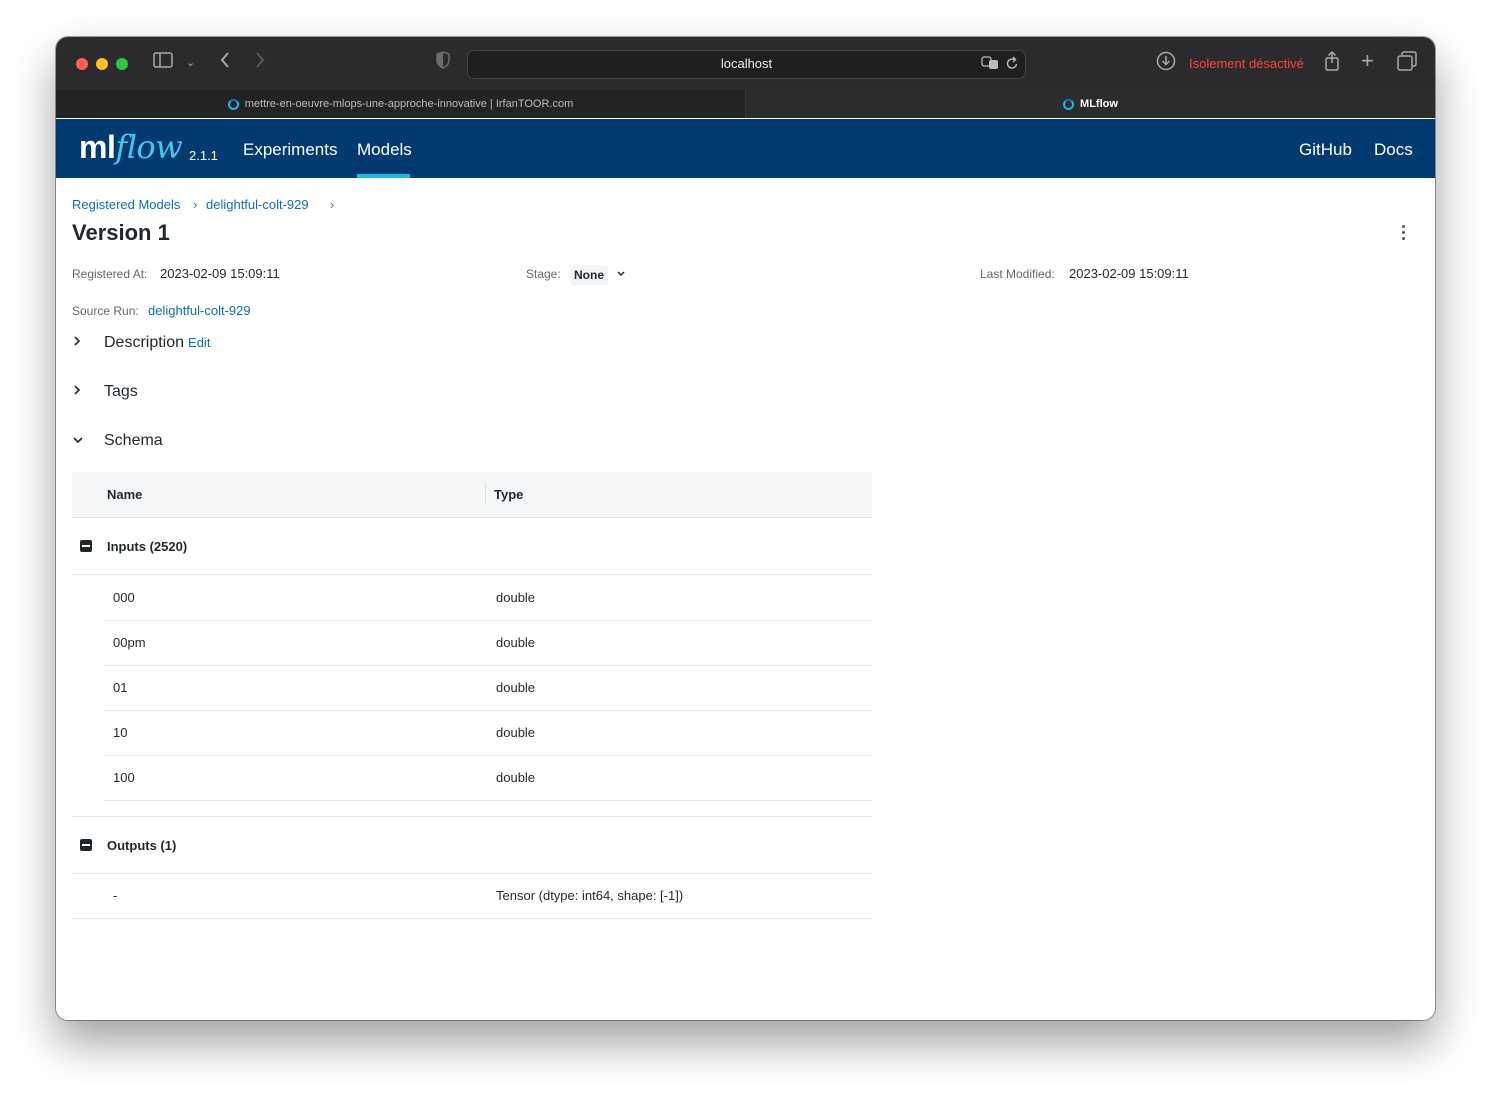  I want to click on description-label: Description, so click(144, 342).